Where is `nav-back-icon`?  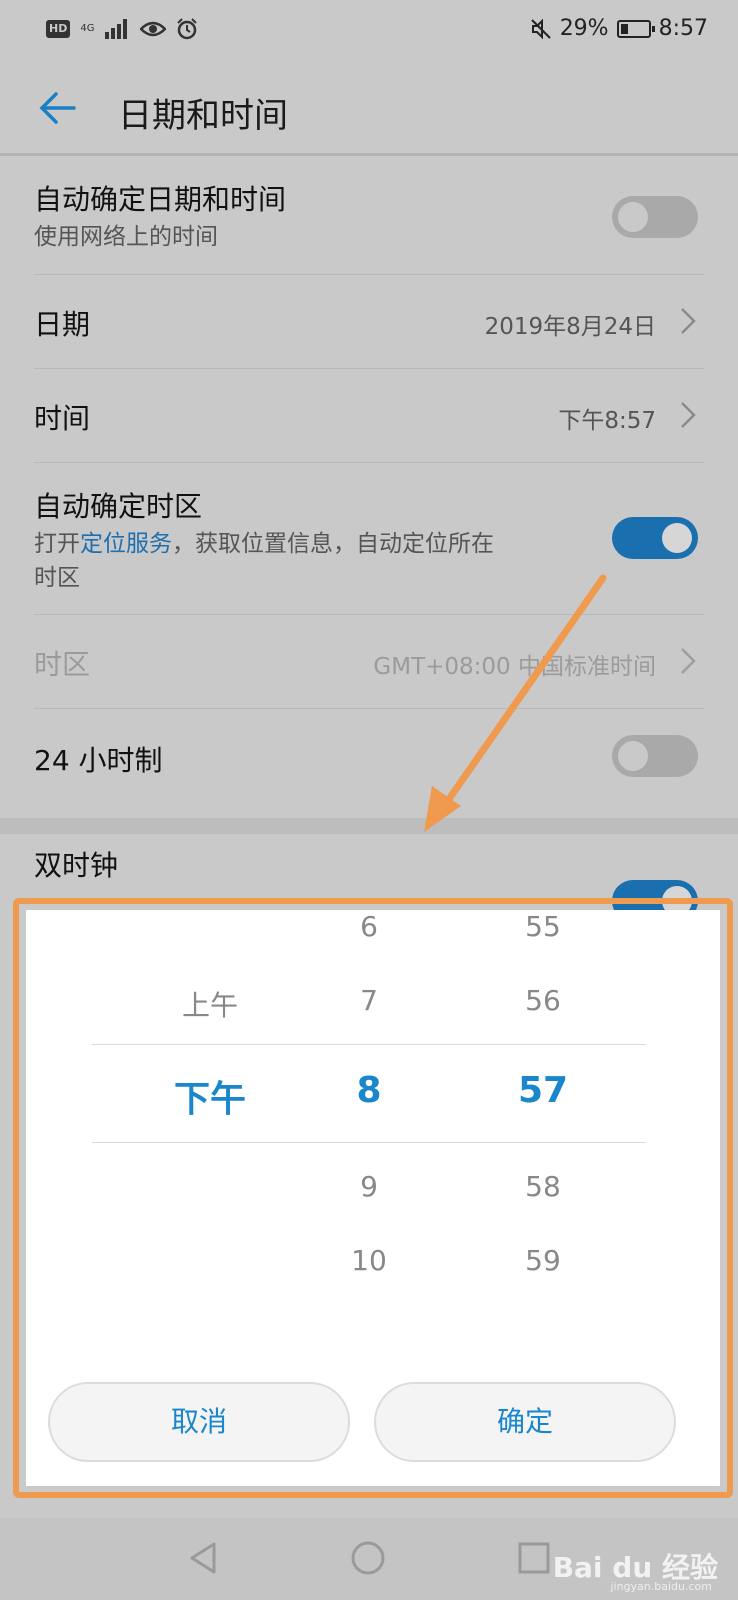
nav-back-icon is located at coordinates (204, 1558).